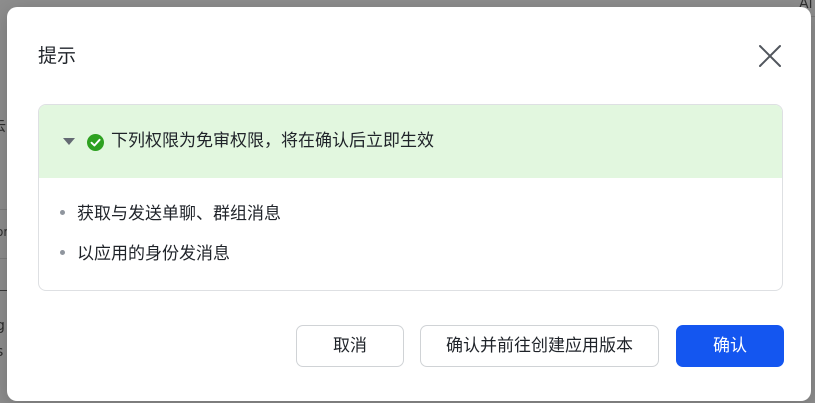 This screenshot has width=815, height=403. Describe the element at coordinates (2, 326) in the screenshot. I see `background-text-fragment: g` at that location.